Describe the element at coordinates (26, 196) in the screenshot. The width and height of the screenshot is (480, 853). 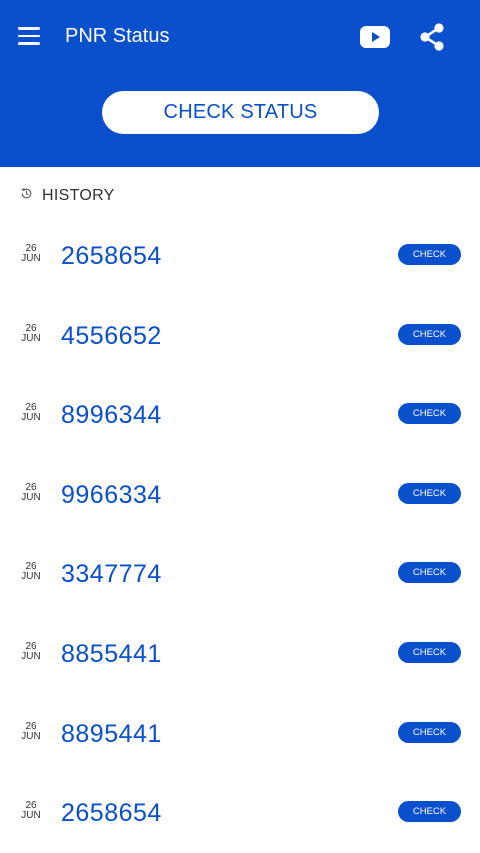
I see `history-icon` at that location.